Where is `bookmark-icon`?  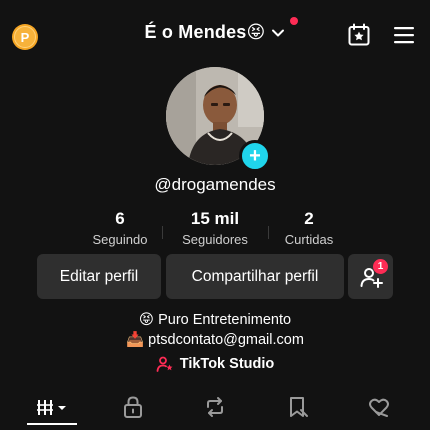
bookmark-icon is located at coordinates (299, 407).